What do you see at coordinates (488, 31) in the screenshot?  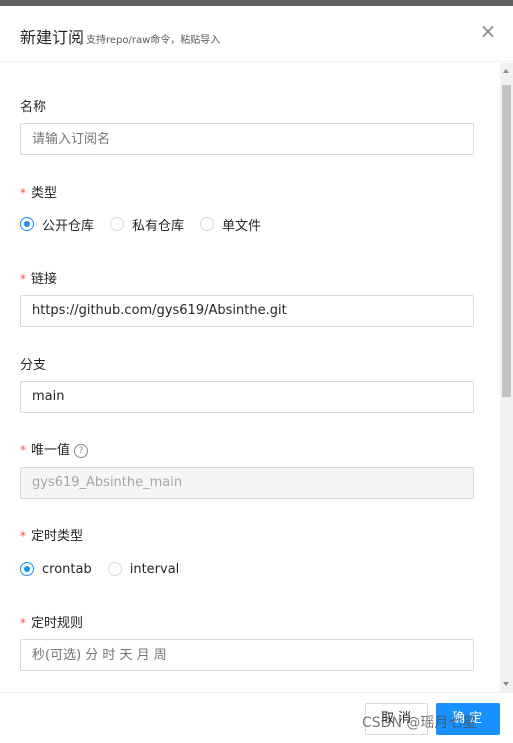 I see `close-icon: ×` at bounding box center [488, 31].